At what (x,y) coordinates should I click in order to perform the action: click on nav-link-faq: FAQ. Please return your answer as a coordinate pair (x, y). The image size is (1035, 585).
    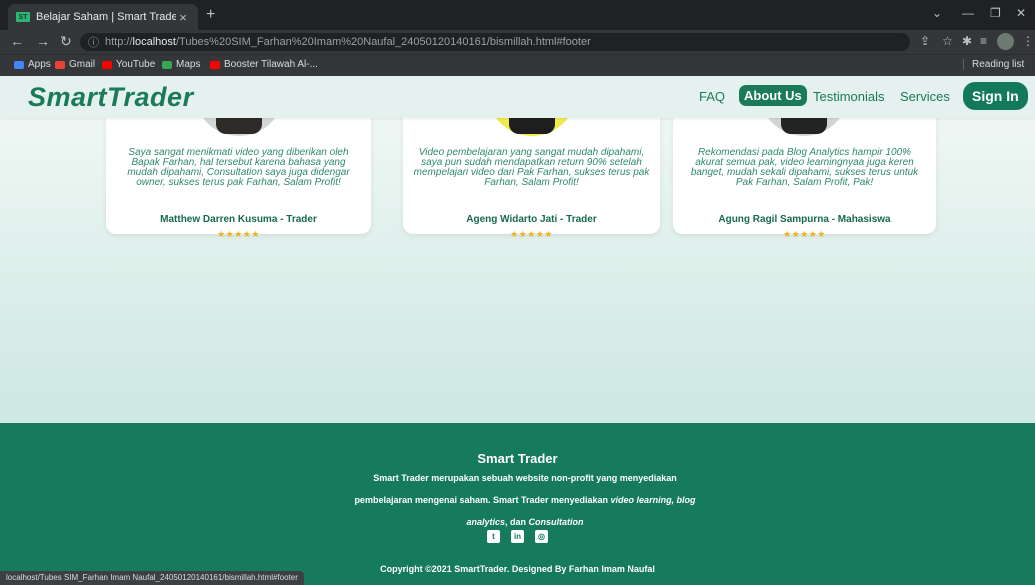
    Looking at the image, I should click on (712, 96).